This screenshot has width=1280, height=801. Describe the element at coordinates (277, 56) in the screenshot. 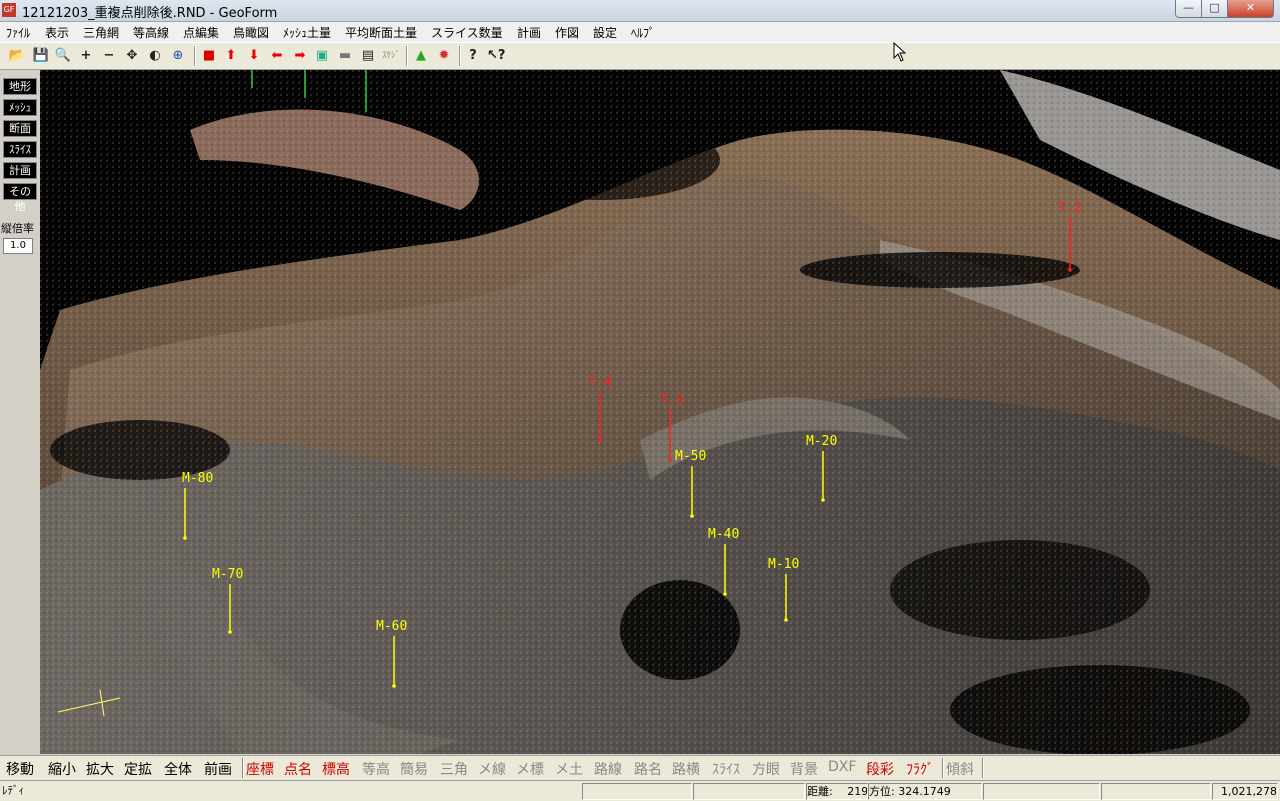

I see `arrow-left-icon: ⬅` at that location.